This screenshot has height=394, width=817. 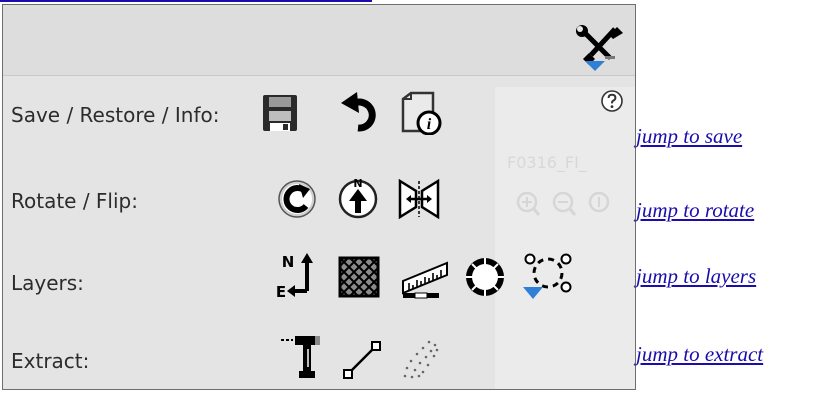 What do you see at coordinates (47, 283) in the screenshot?
I see `layers-label: Layers:` at bounding box center [47, 283].